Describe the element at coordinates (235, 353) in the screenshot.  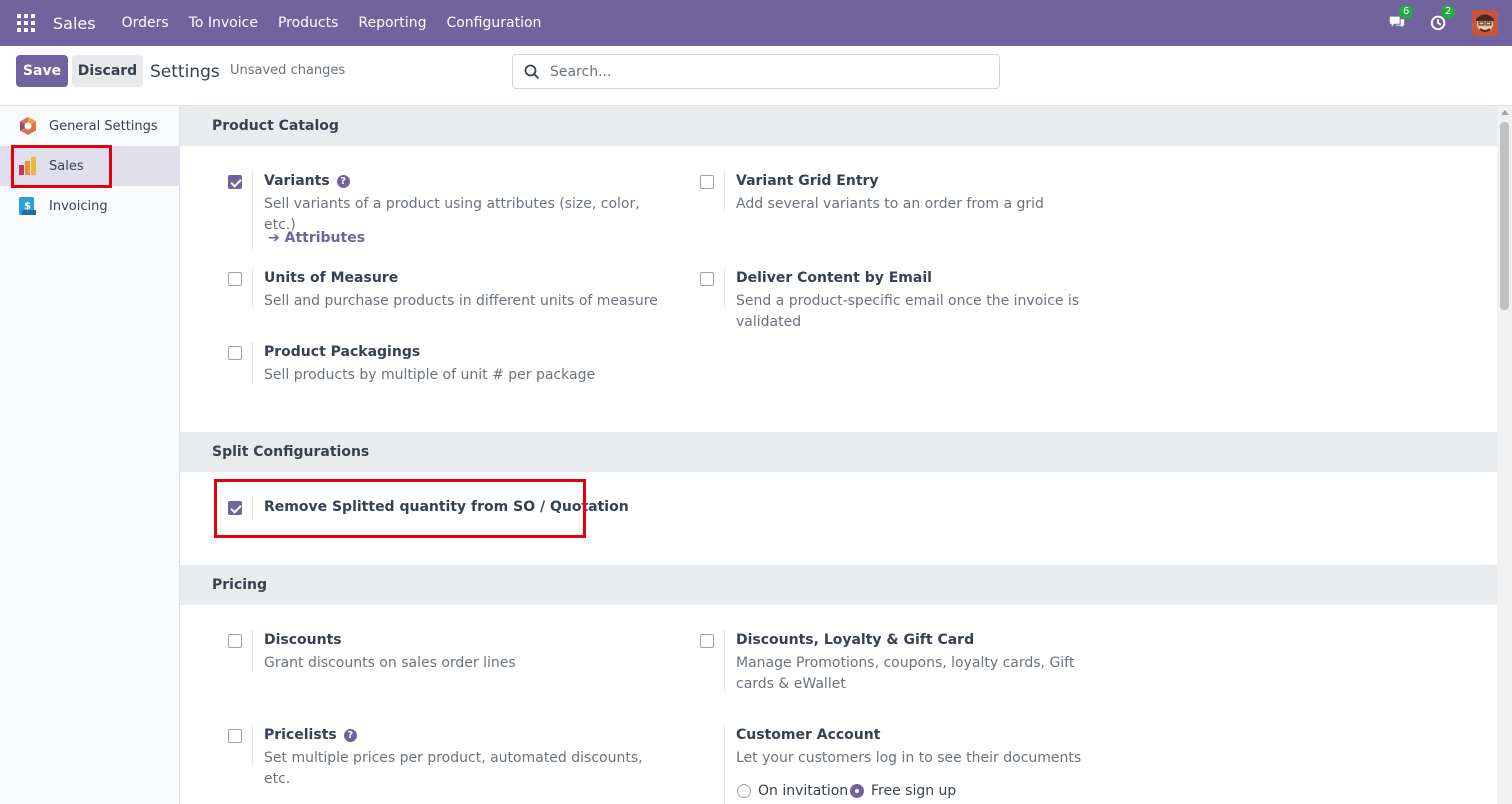
I see `packagings-checkbox` at that location.